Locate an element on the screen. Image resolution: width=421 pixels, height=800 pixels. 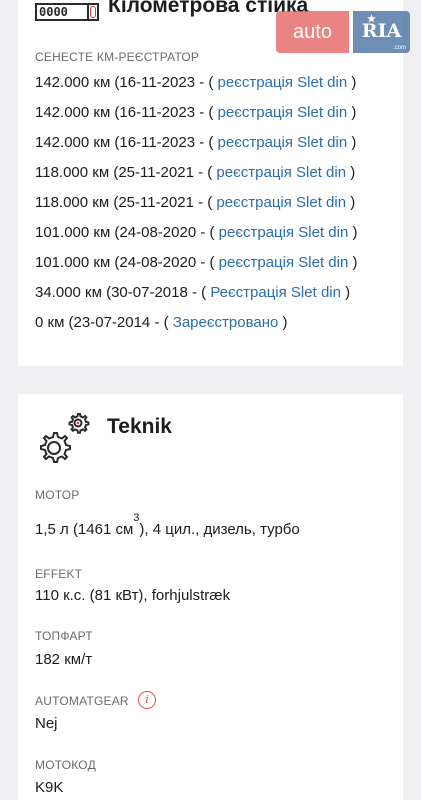
logo-ria-block: ★ RIA .com is located at coordinates (381, 32).